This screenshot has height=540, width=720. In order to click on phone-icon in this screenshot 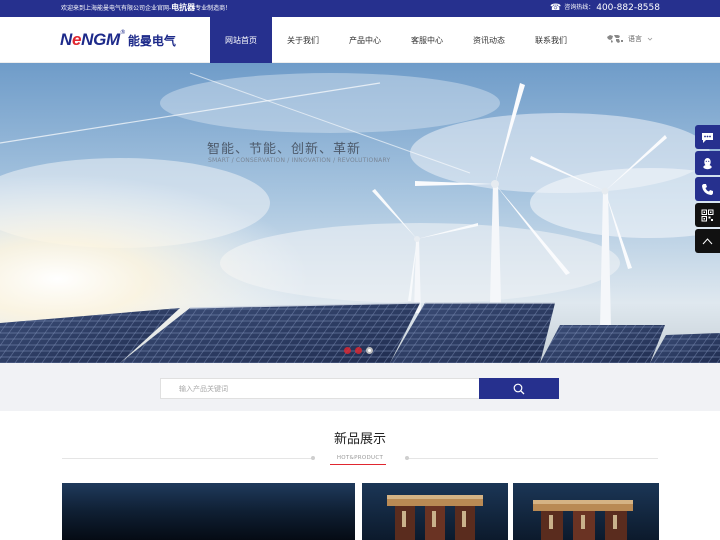, I will do `click(707, 189)`.